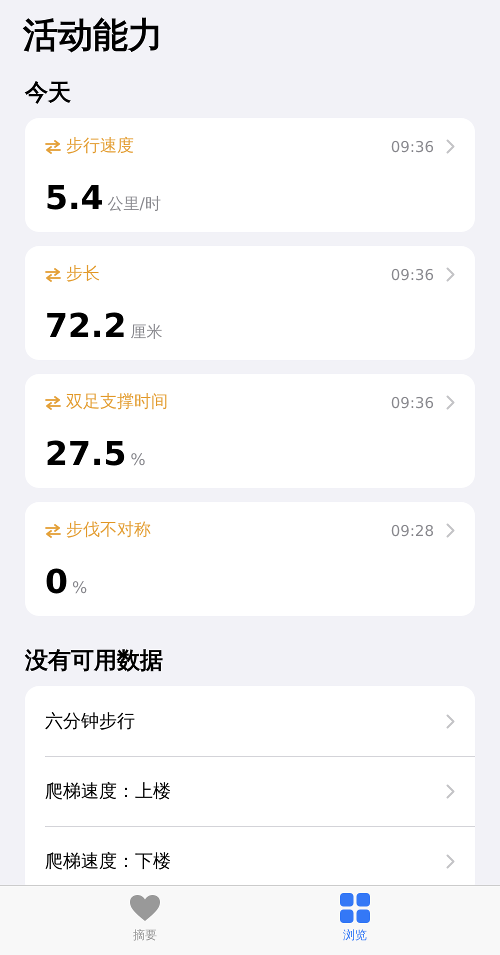  I want to click on metric-value: 72.2, so click(85, 326).